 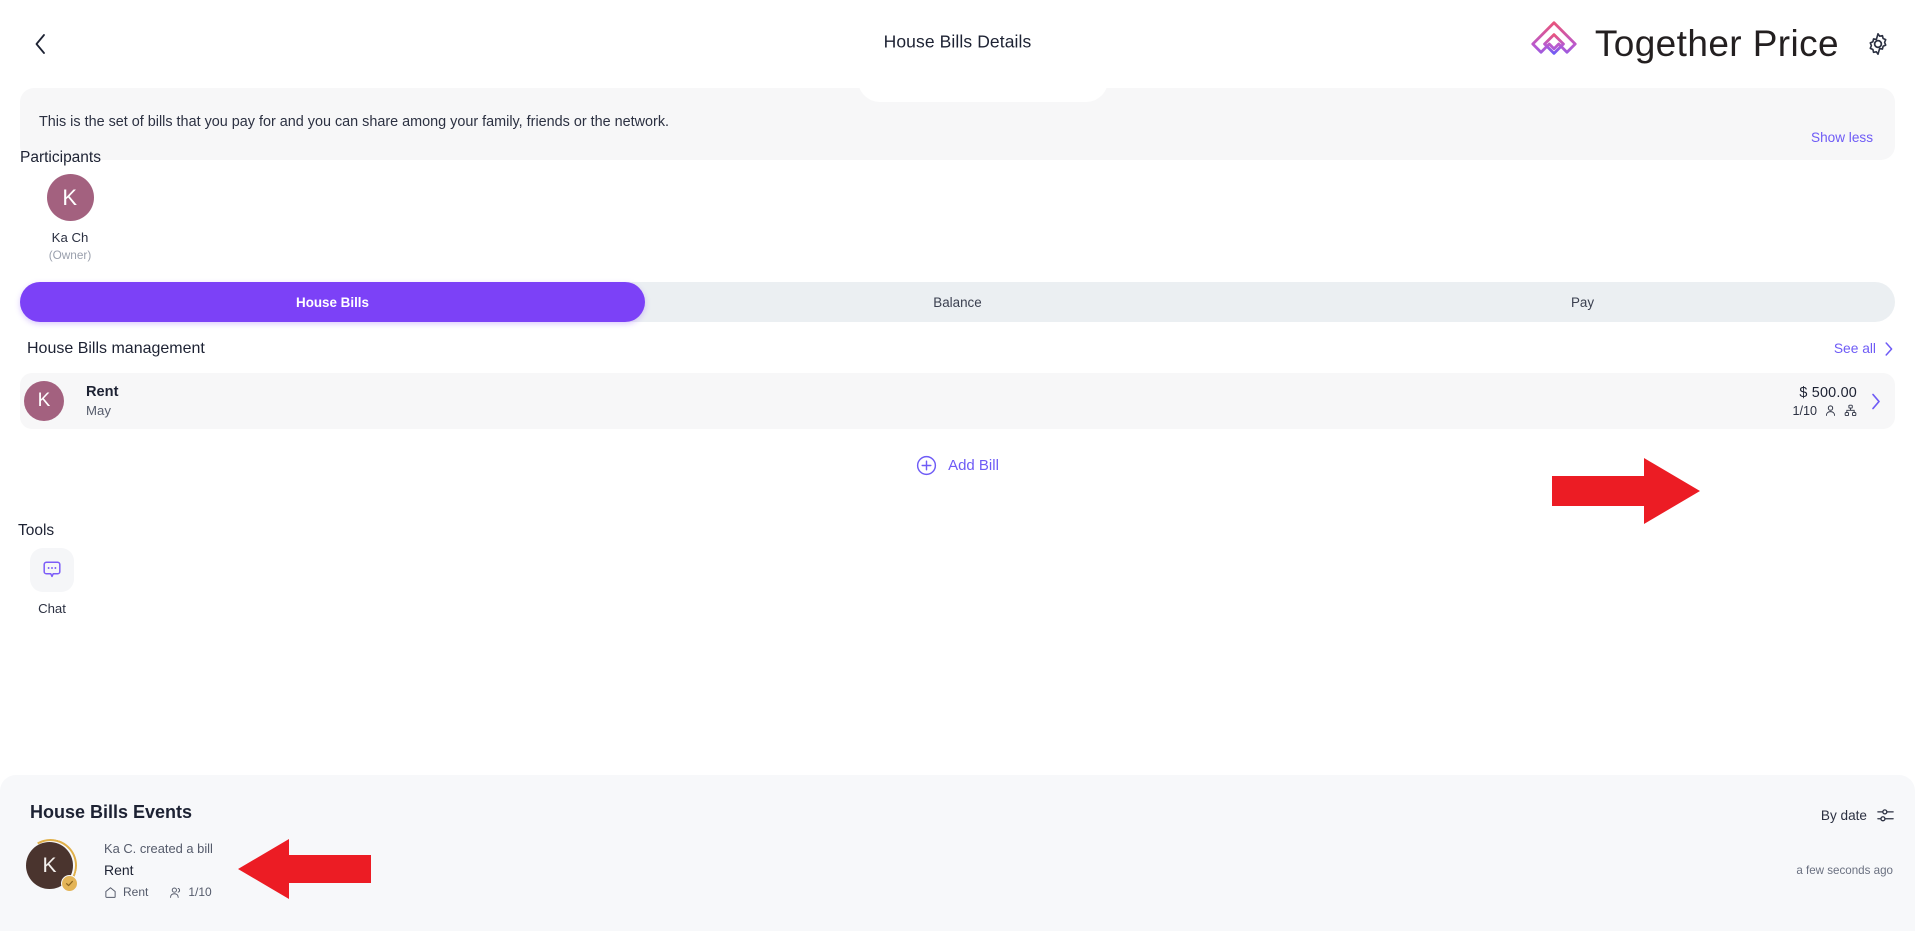 What do you see at coordinates (1582, 302) in the screenshot?
I see `tab-pay: Pay` at bounding box center [1582, 302].